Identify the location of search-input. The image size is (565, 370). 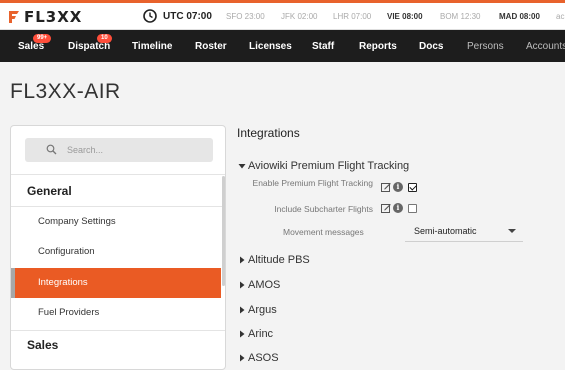
(137, 150).